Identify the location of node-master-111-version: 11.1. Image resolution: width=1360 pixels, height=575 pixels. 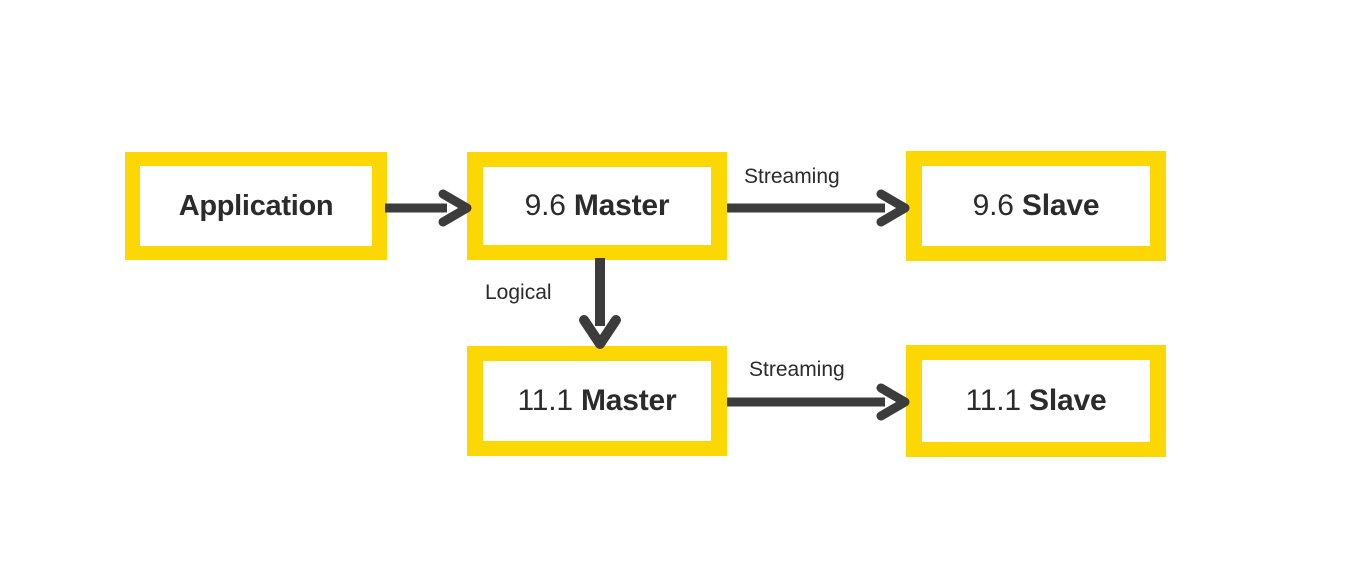
(545, 400).